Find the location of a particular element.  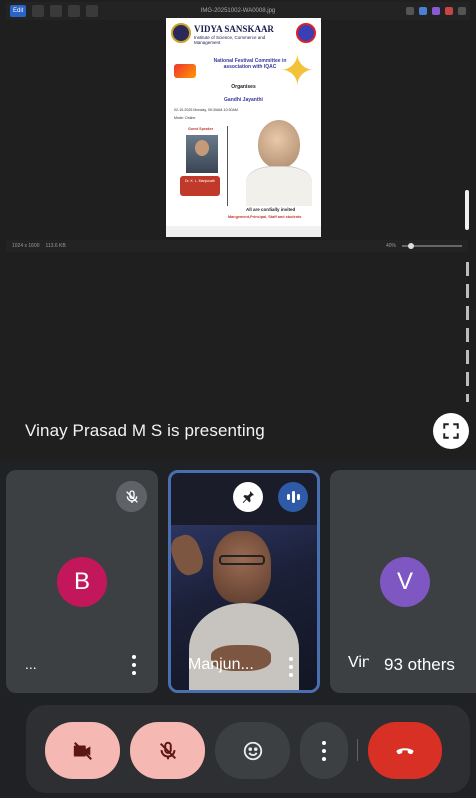

mic-off-badge is located at coordinates (131, 496).